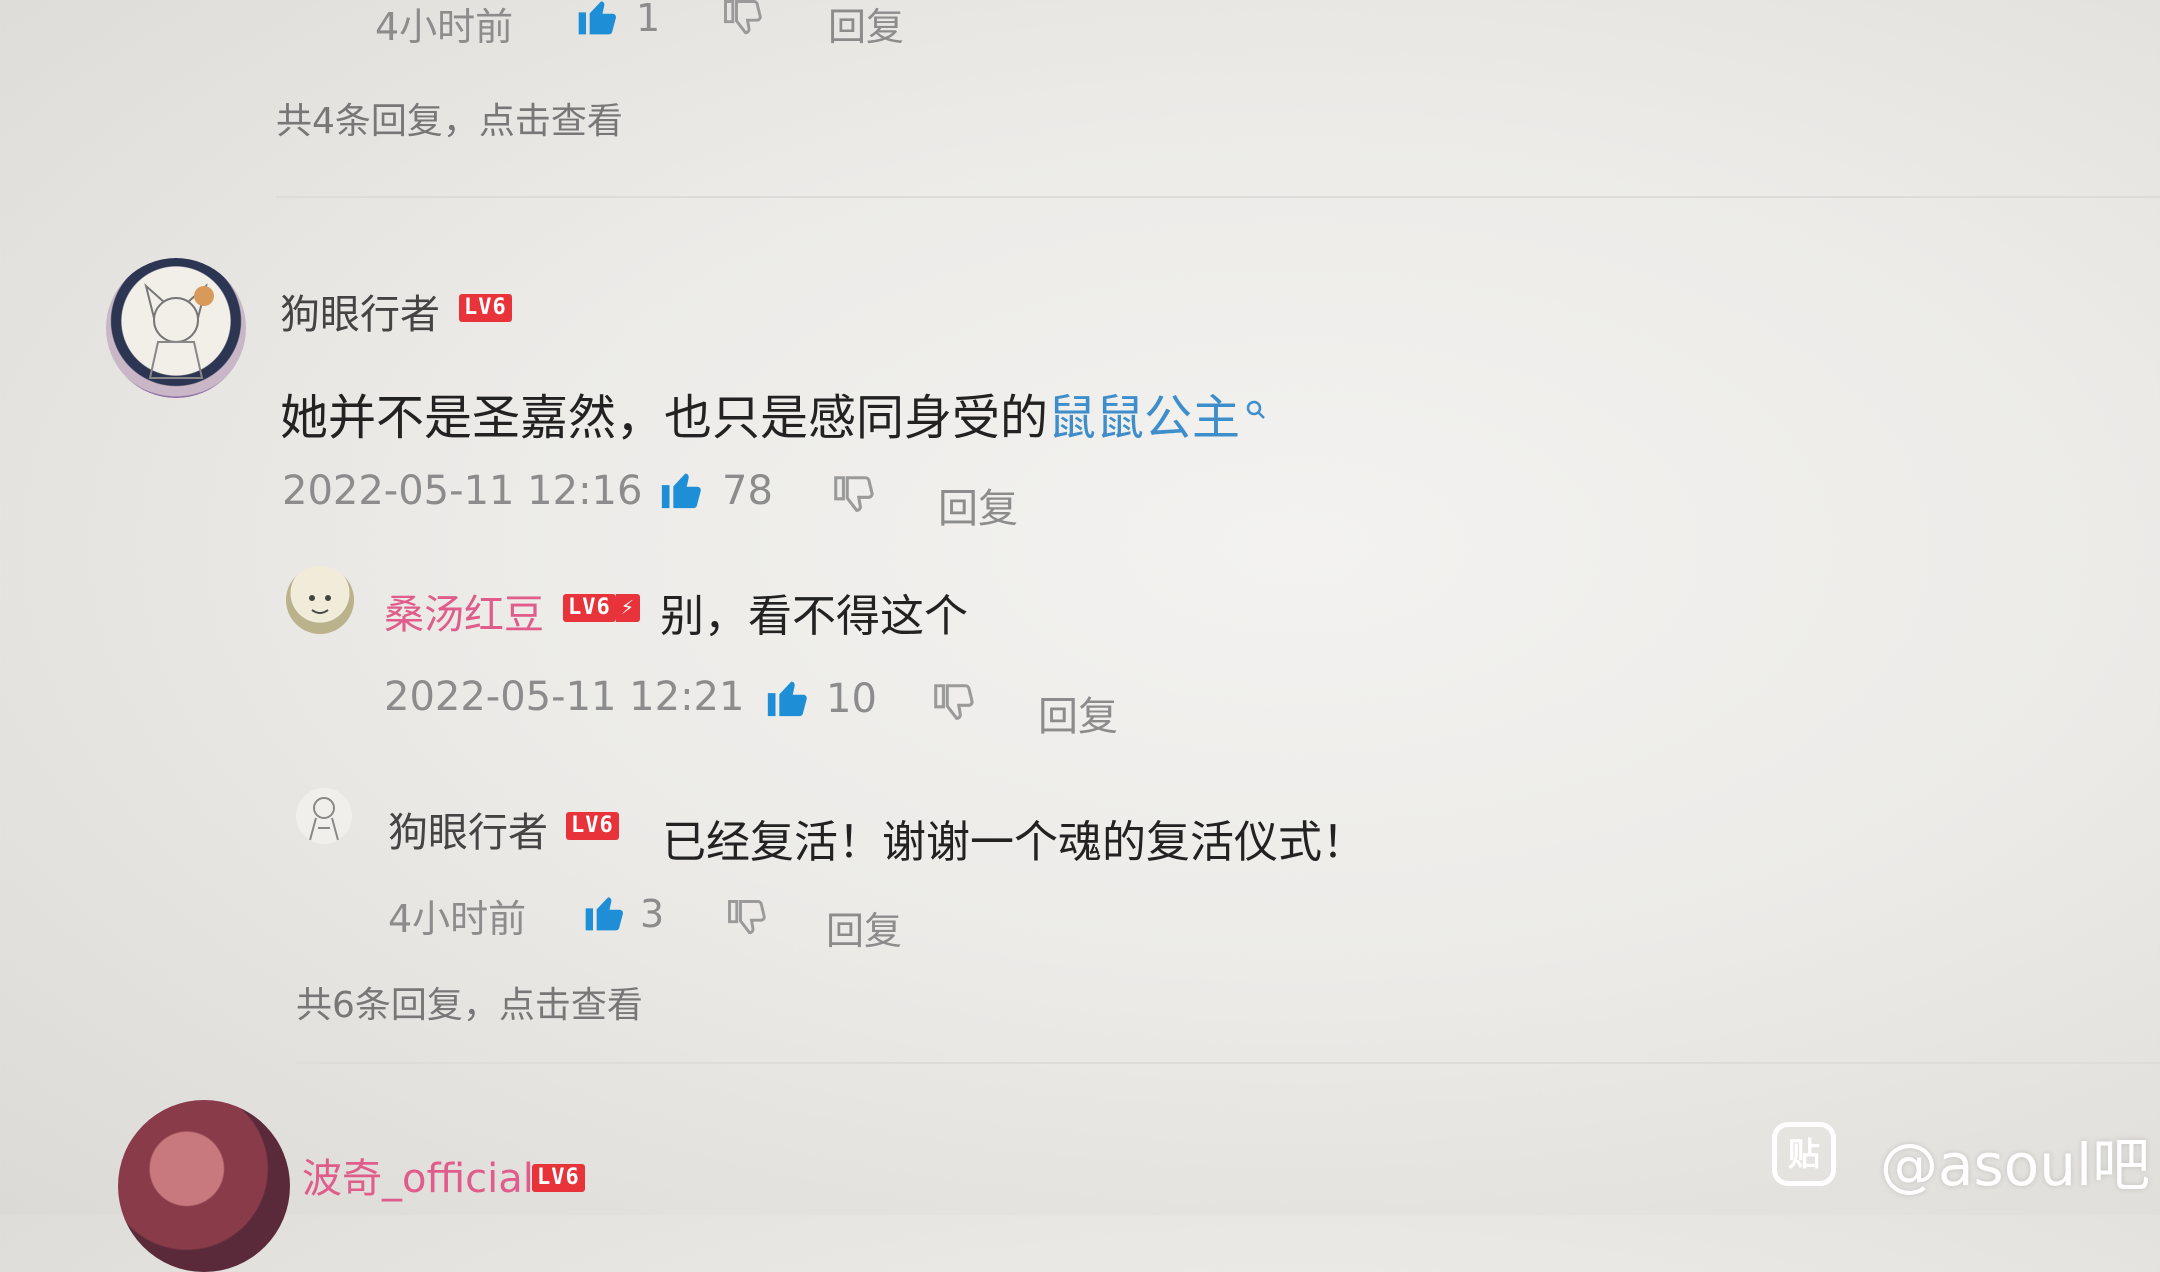 Image resolution: width=2160 pixels, height=1272 pixels. I want to click on comment-text: 她并不是圣嘉然，也只是感同身受的鼠鼠公主, so click(774, 413).